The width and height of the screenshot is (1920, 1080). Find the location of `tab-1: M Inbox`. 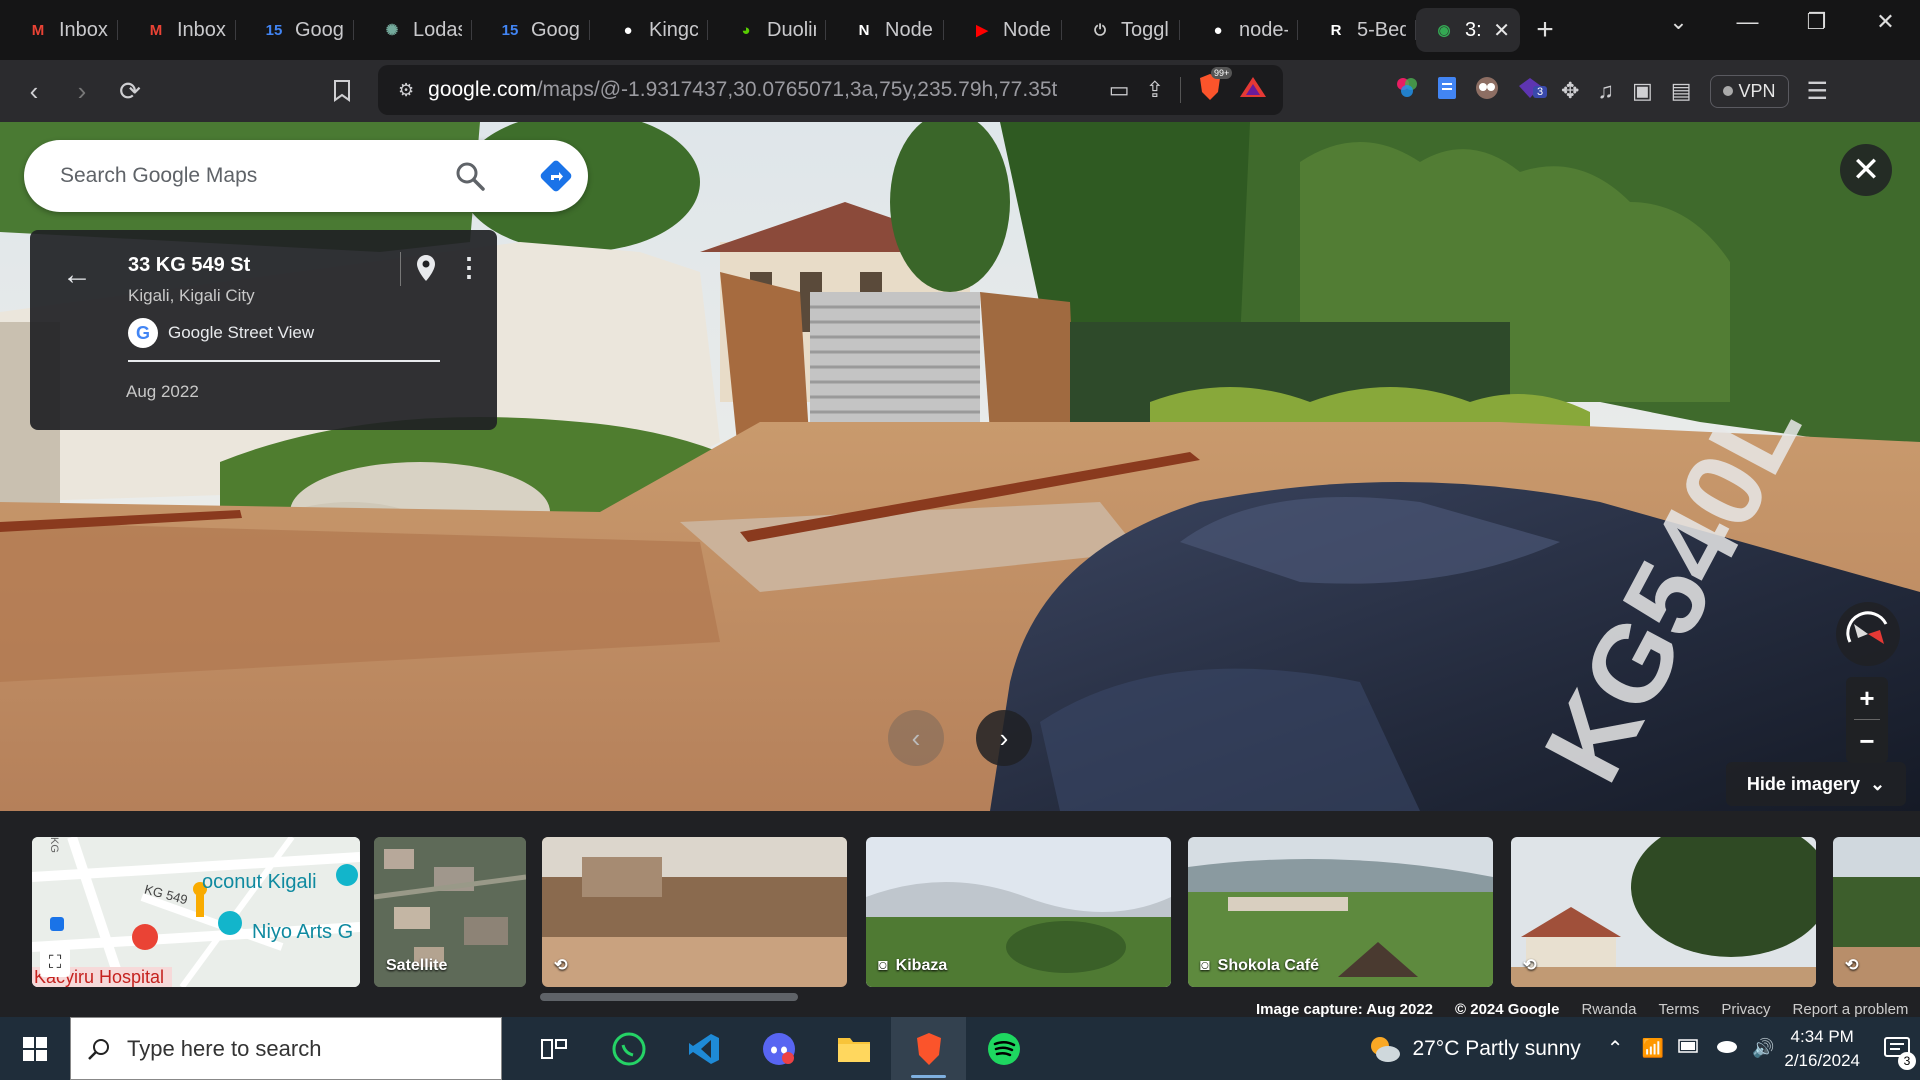

tab-1: M Inbox is located at coordinates (177, 30).